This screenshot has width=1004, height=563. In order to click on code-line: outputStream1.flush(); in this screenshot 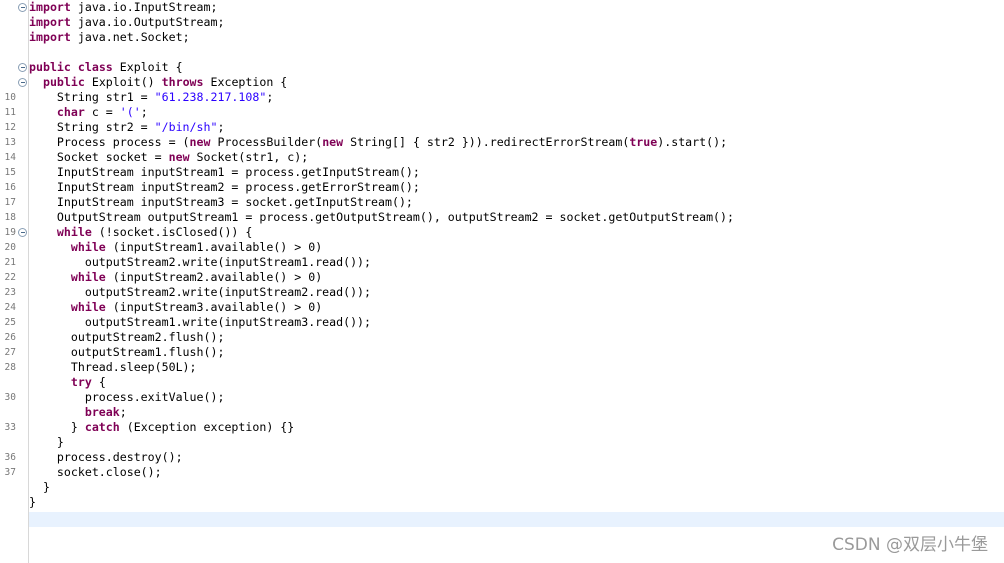, I will do `click(127, 352)`.